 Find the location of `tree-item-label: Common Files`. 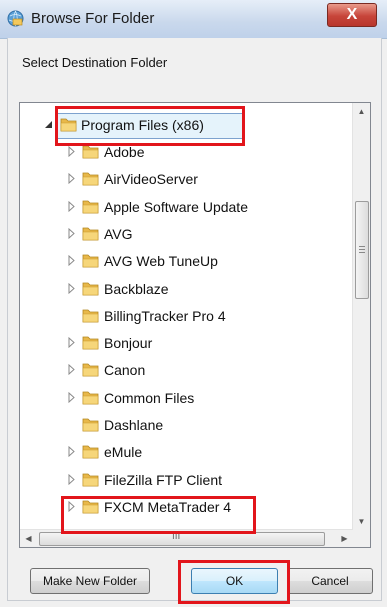

tree-item-label: Common Files is located at coordinates (149, 397).